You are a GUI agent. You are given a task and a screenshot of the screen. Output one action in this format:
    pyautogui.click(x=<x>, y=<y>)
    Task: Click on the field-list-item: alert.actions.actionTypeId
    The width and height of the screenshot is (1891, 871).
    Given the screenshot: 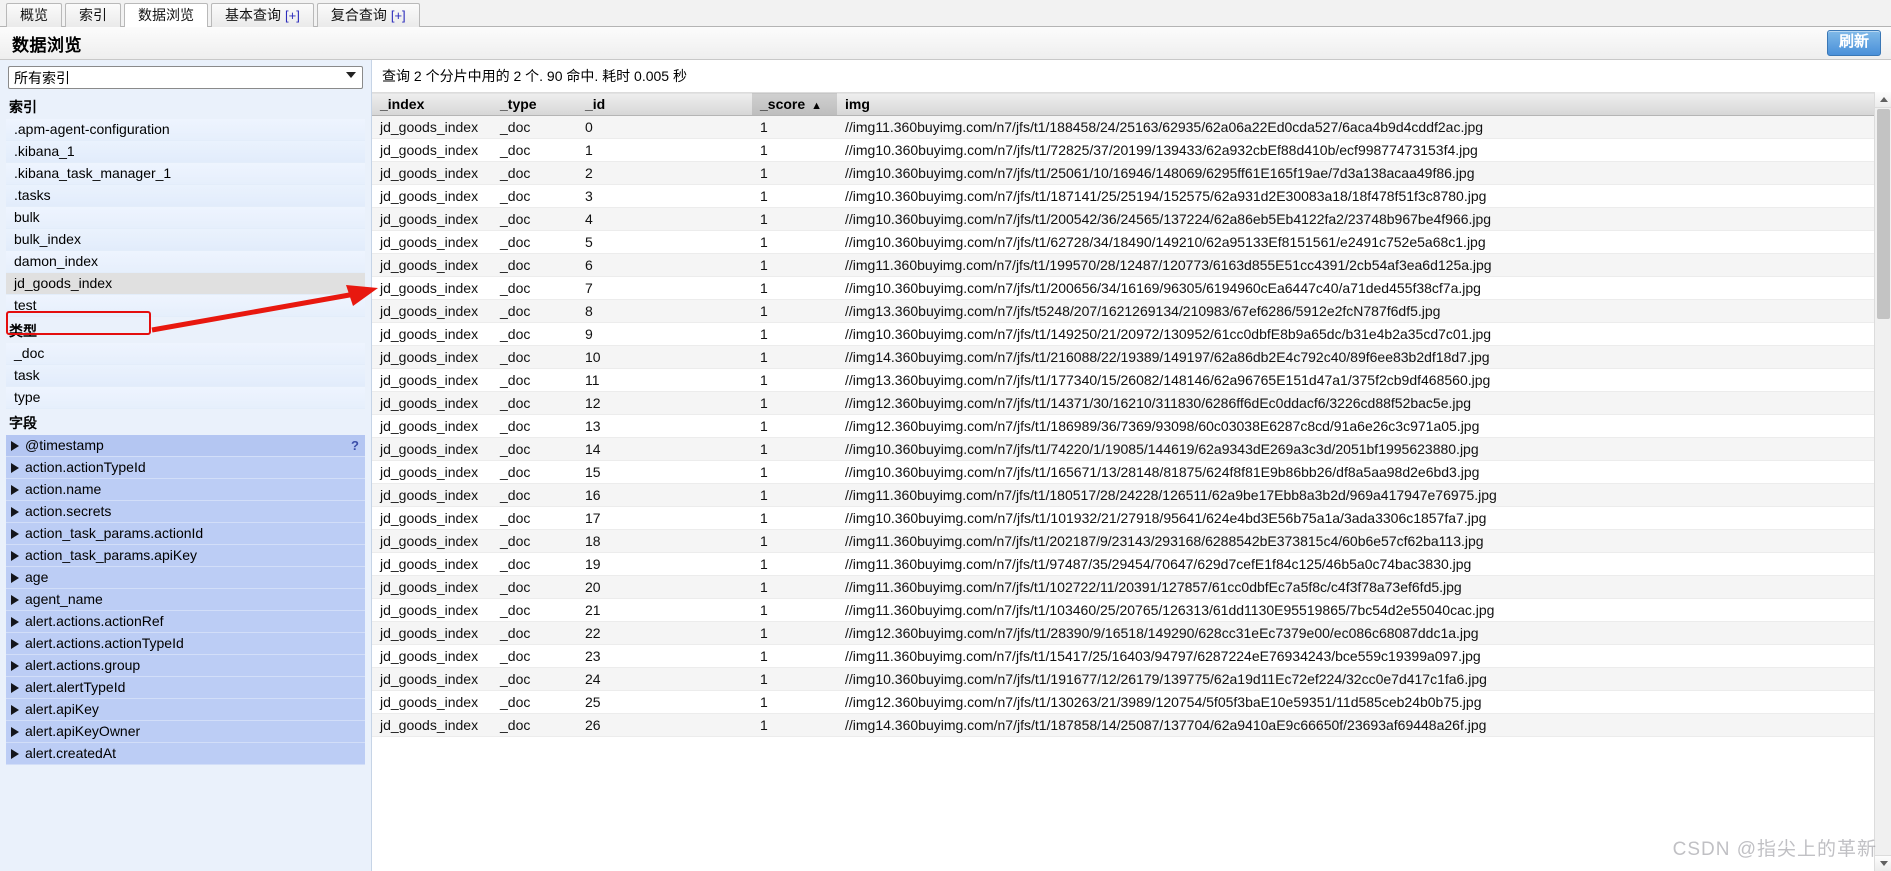 What is the action you would take?
    pyautogui.click(x=185, y=644)
    